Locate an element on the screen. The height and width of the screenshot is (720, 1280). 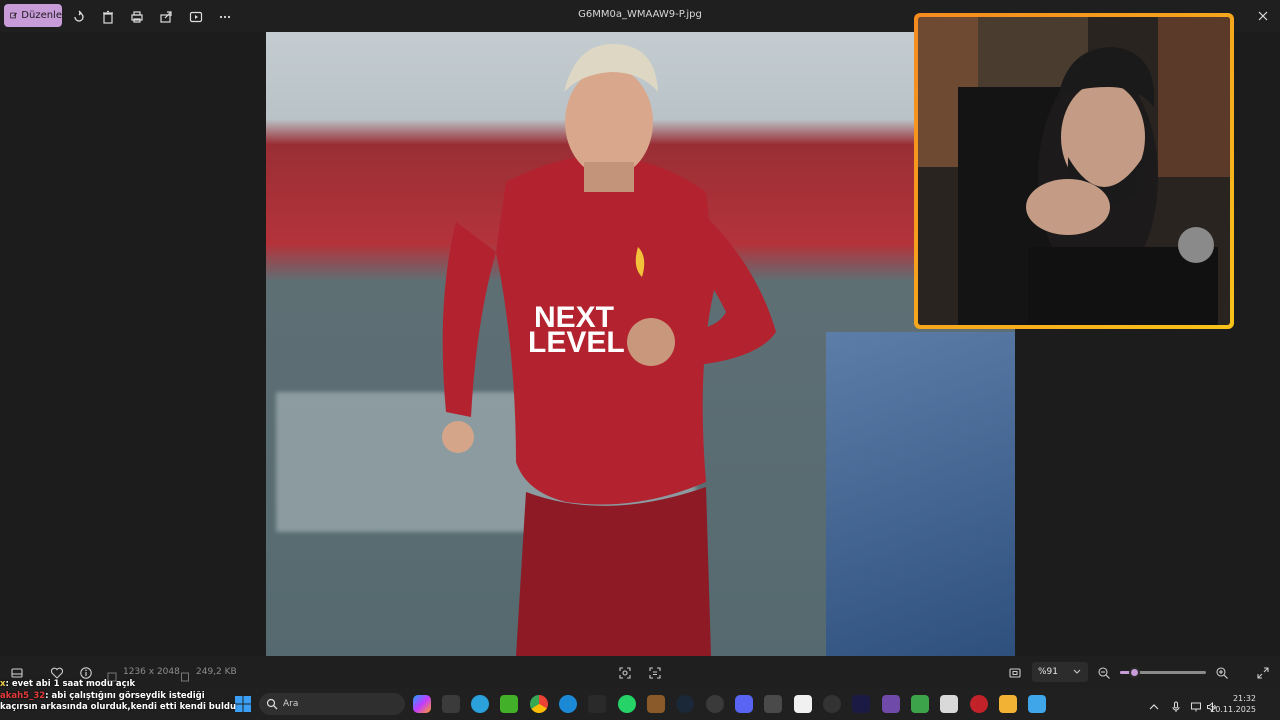
clock-time: 21:32 is located at coordinates (1244, 698).